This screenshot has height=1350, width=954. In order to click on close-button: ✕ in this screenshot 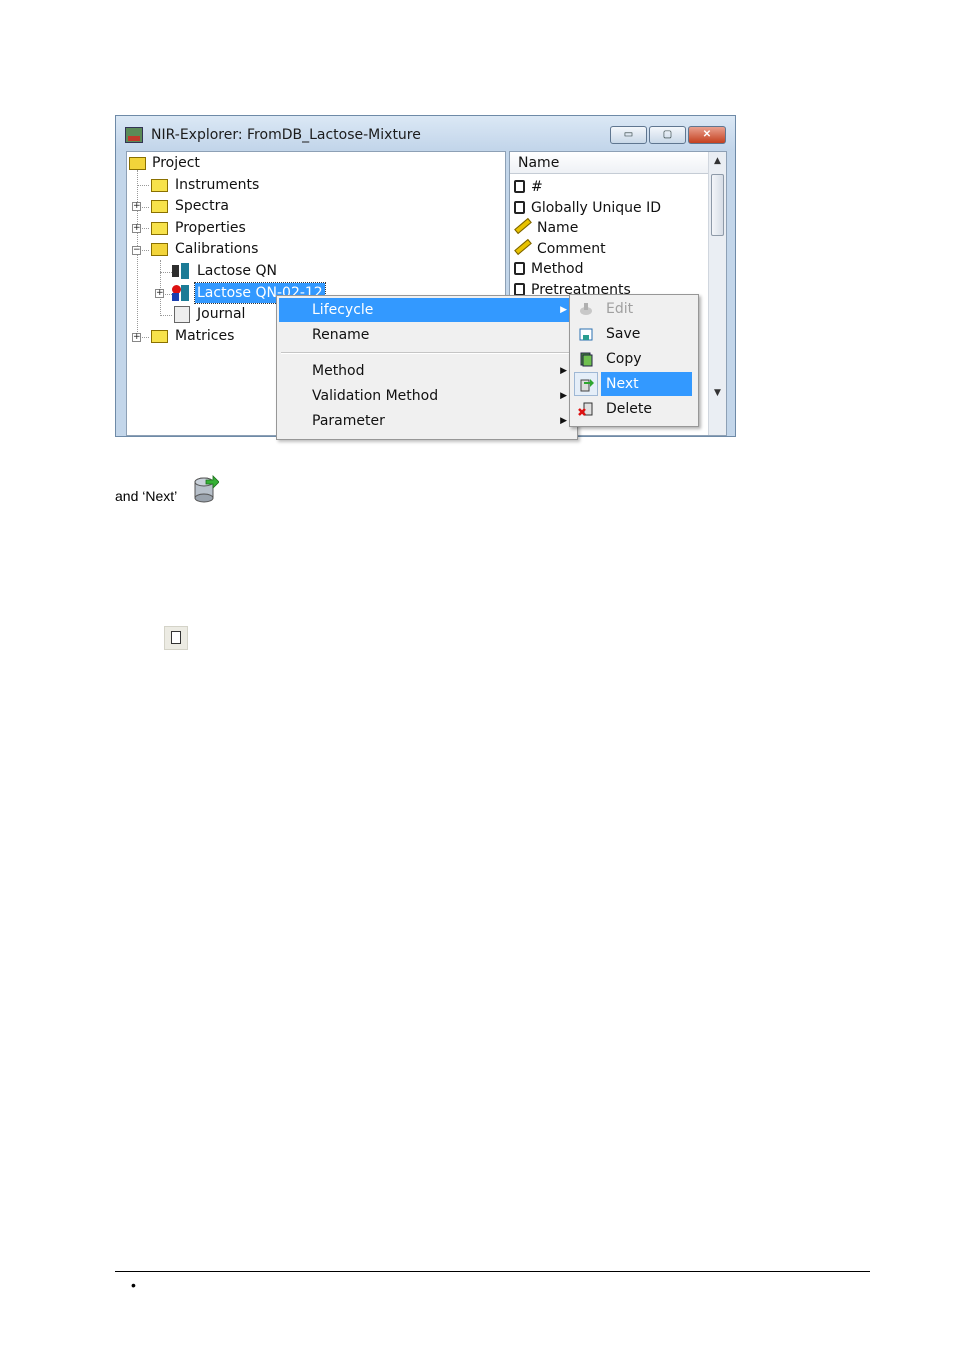, I will do `click(707, 135)`.